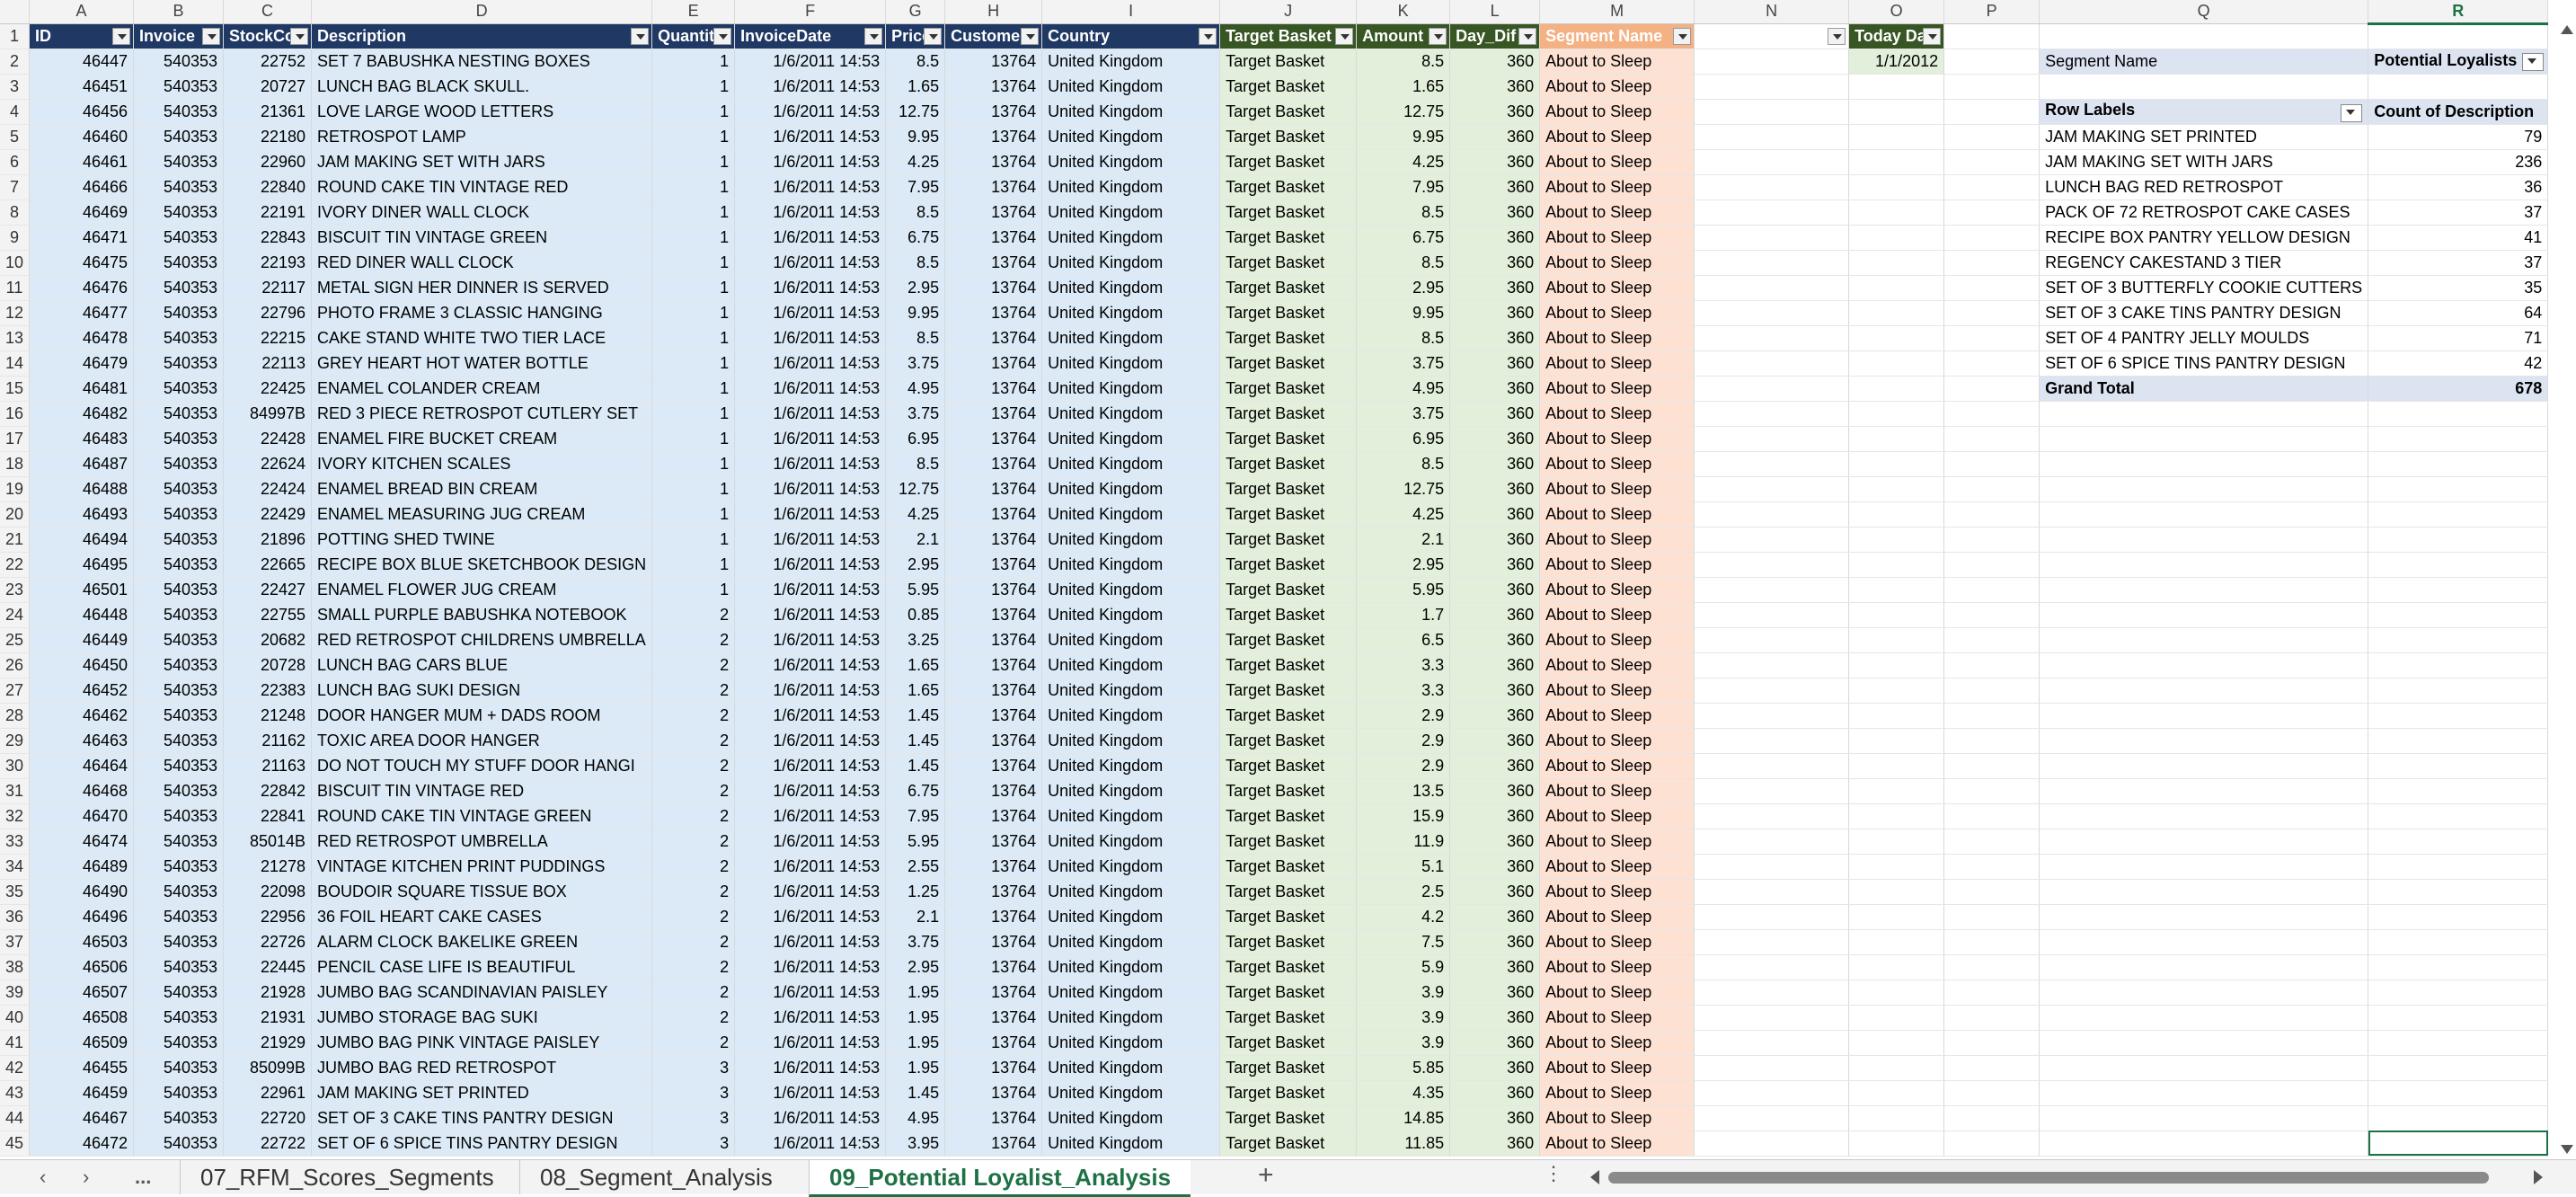 The width and height of the screenshot is (2576, 1197). I want to click on cell-description: BISCUIT TIN VINTAGE GREEN, so click(482, 238).